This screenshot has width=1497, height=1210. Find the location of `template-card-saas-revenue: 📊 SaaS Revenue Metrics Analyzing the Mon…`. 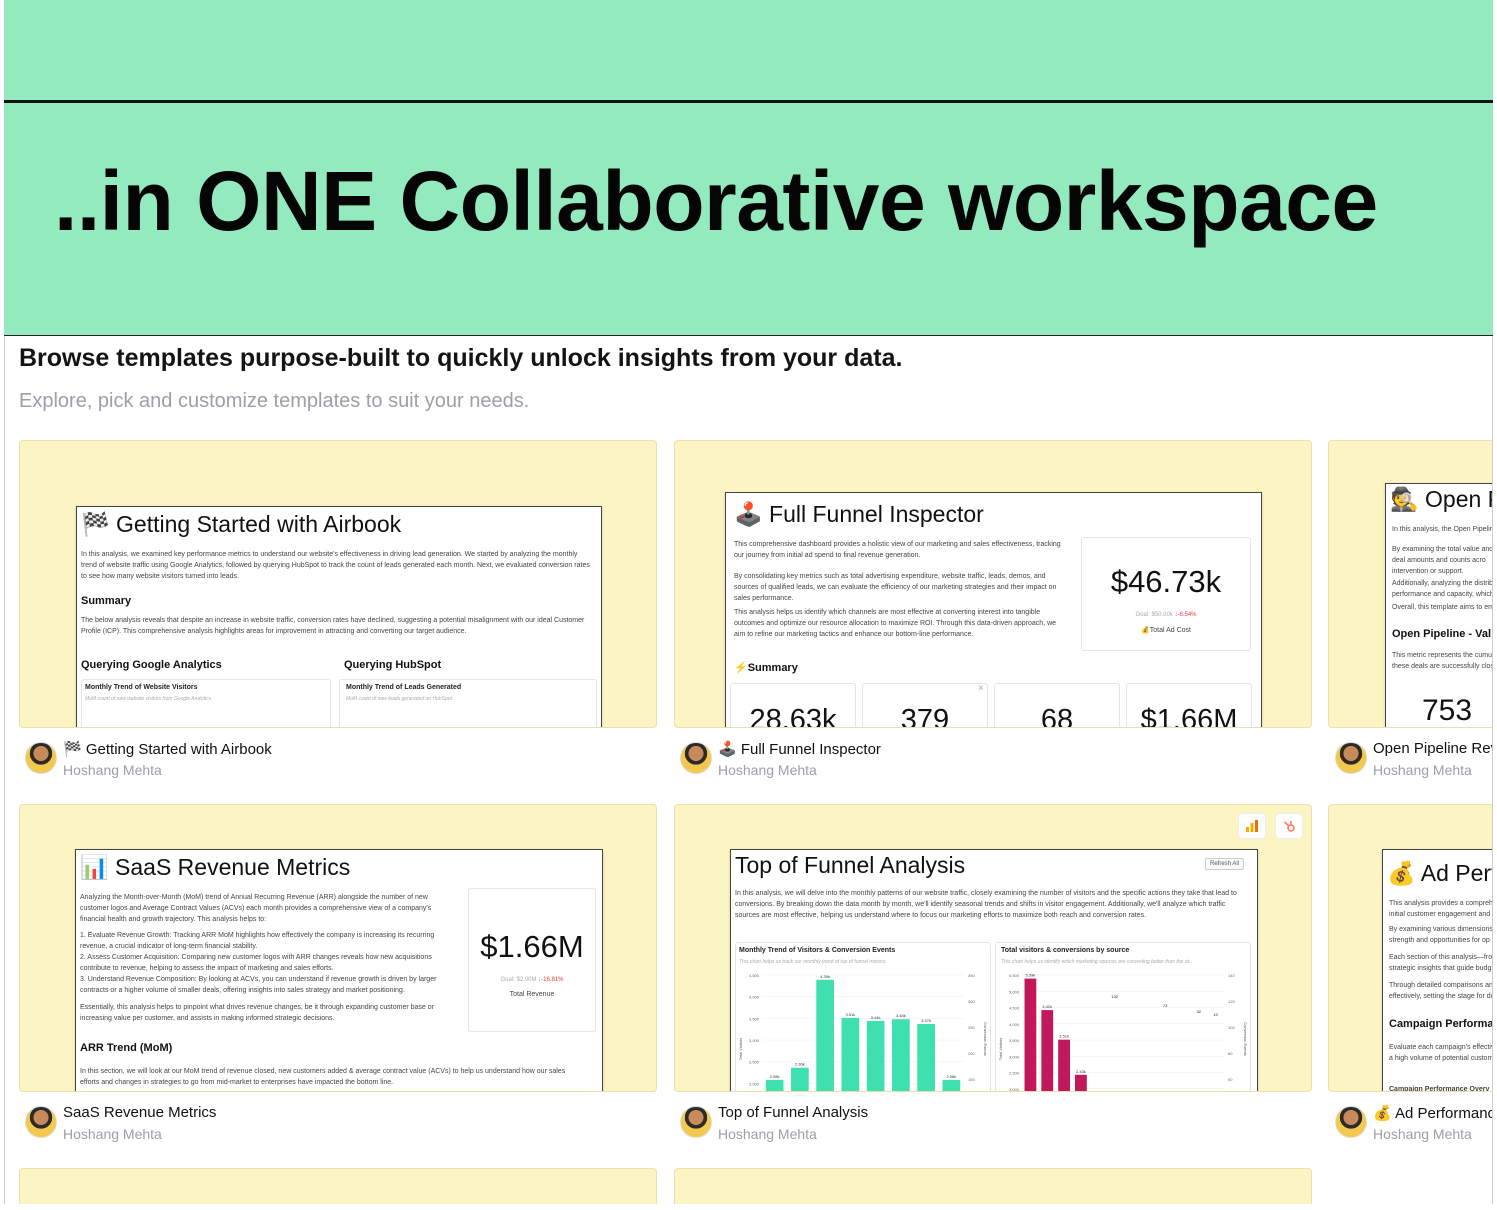

template-card-saas-revenue: 📊 SaaS Revenue Metrics Analyzing the Mon… is located at coordinates (338, 948).